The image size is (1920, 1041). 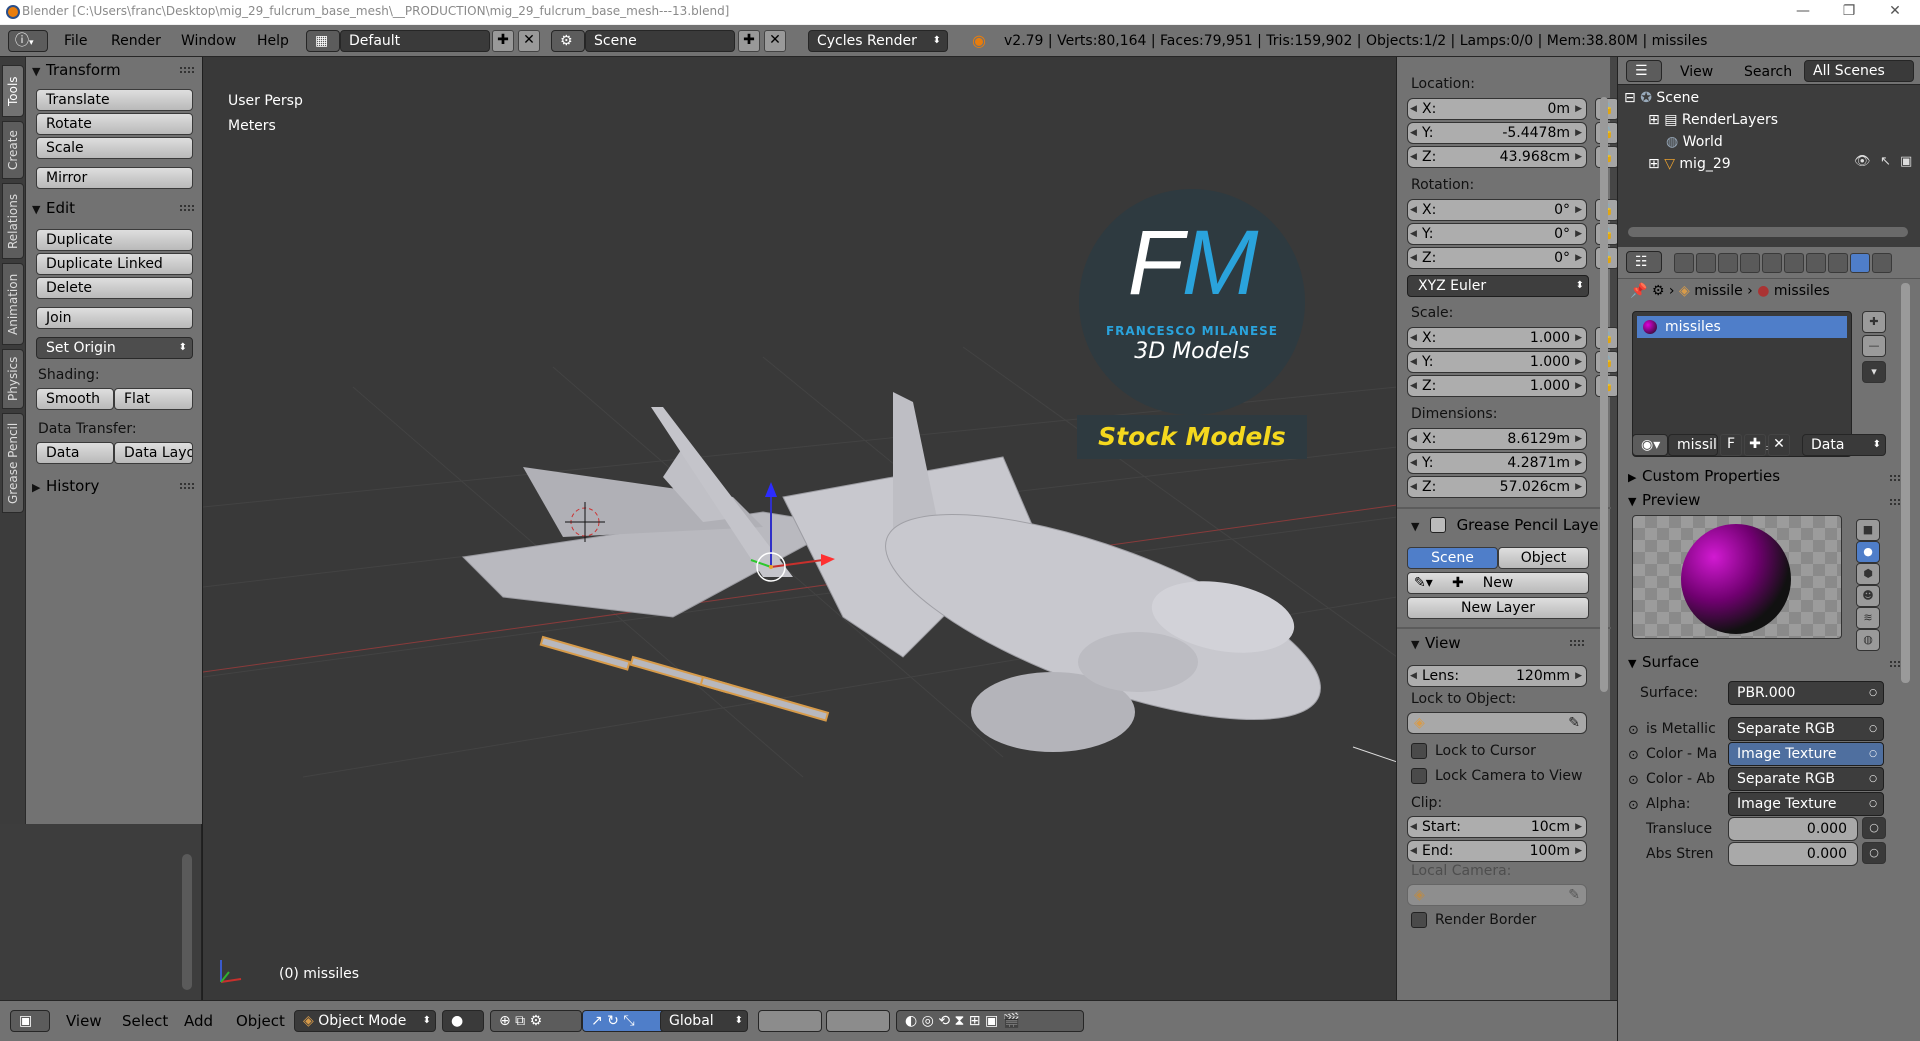 I want to click on tab-object, so click(x=1772, y=263).